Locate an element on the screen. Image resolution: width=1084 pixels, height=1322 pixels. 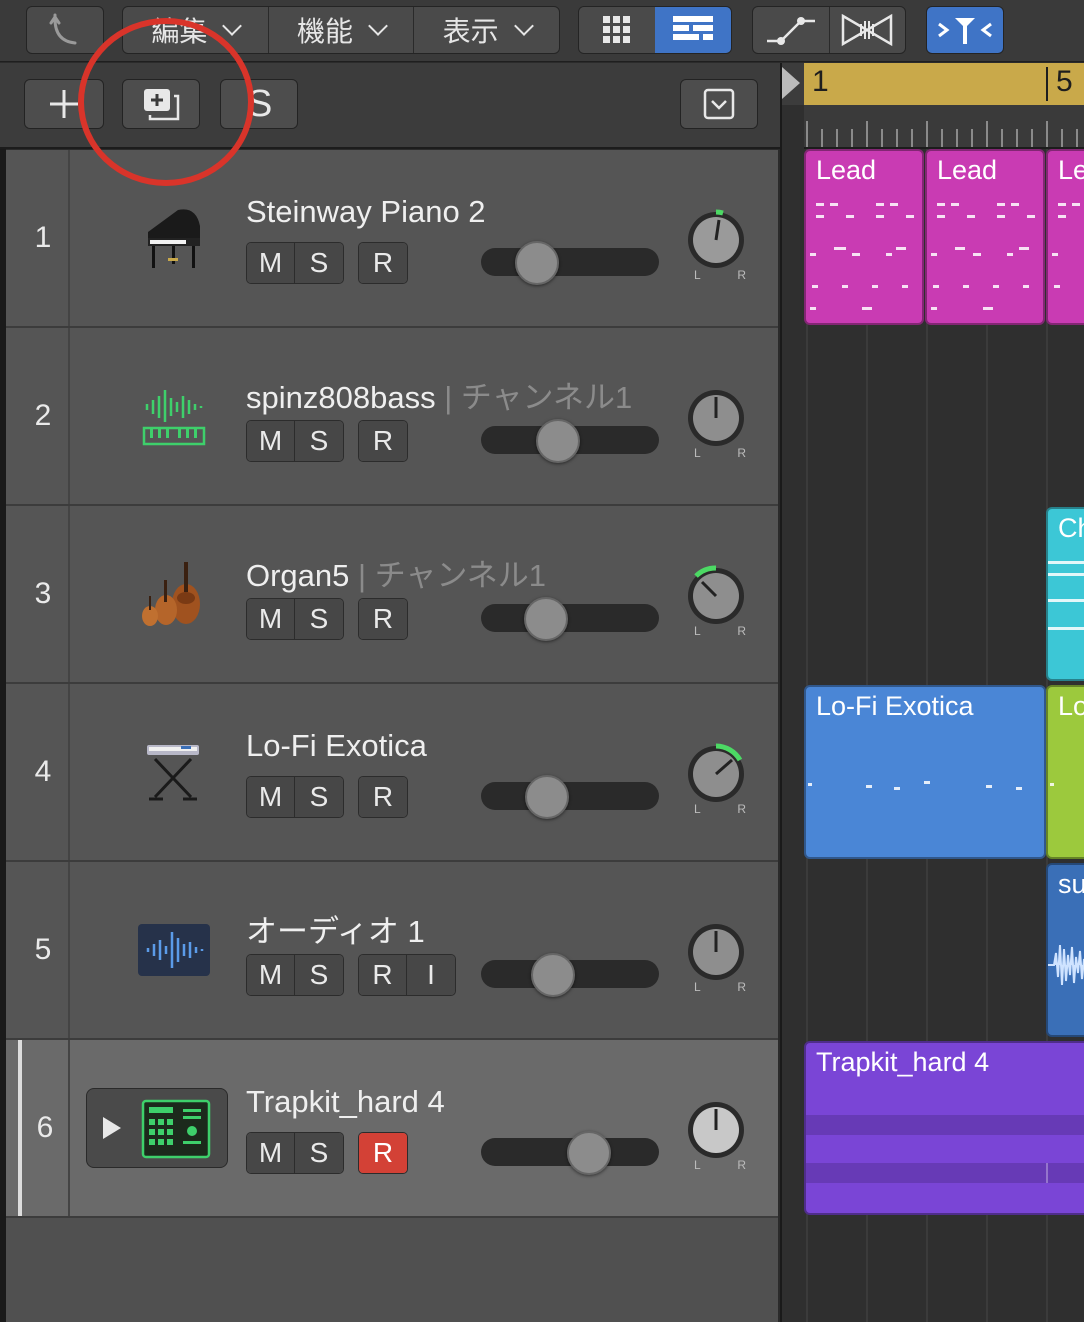
track-name: オーディオ 1 is located at coordinates (335, 928).